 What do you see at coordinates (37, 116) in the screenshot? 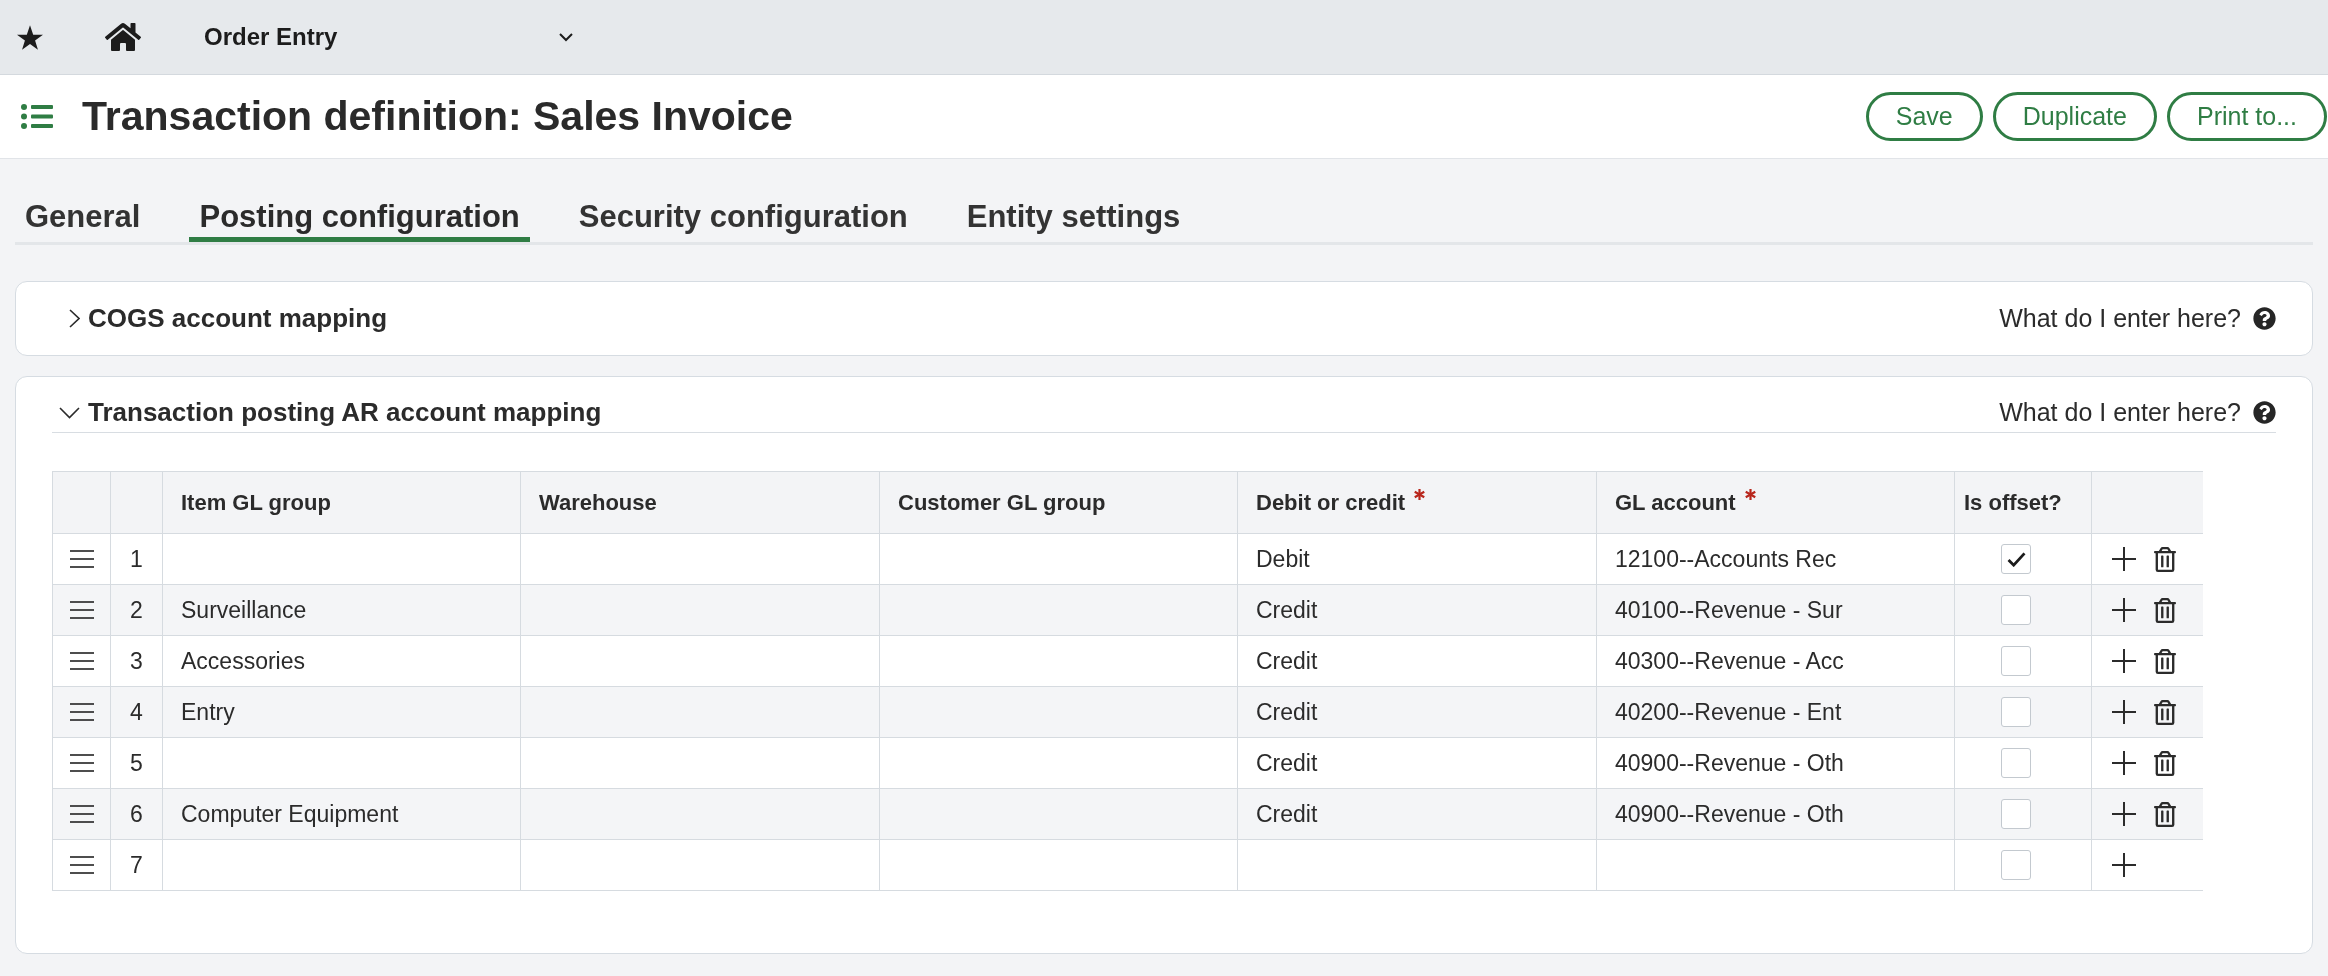
I see `list-icon` at bounding box center [37, 116].